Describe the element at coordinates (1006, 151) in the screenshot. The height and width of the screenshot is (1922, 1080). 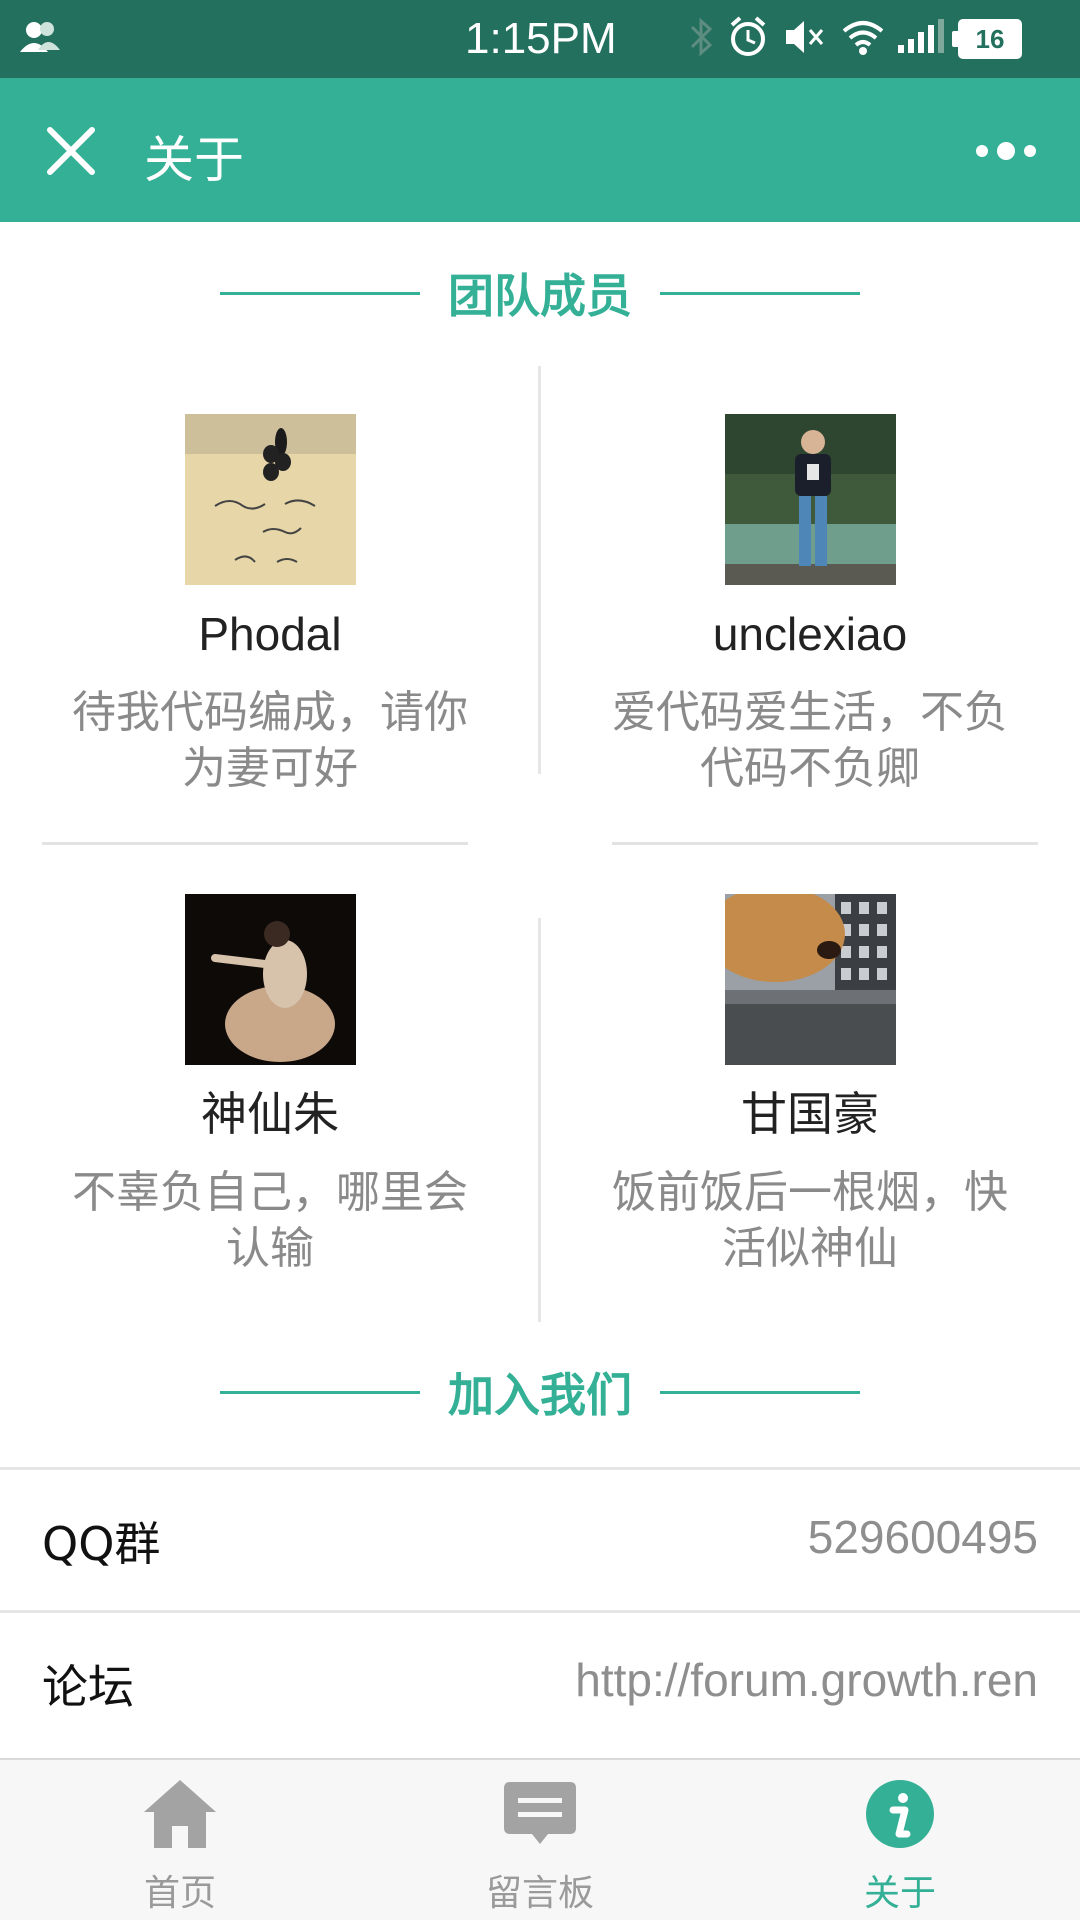
I see `more-options-icon` at that location.